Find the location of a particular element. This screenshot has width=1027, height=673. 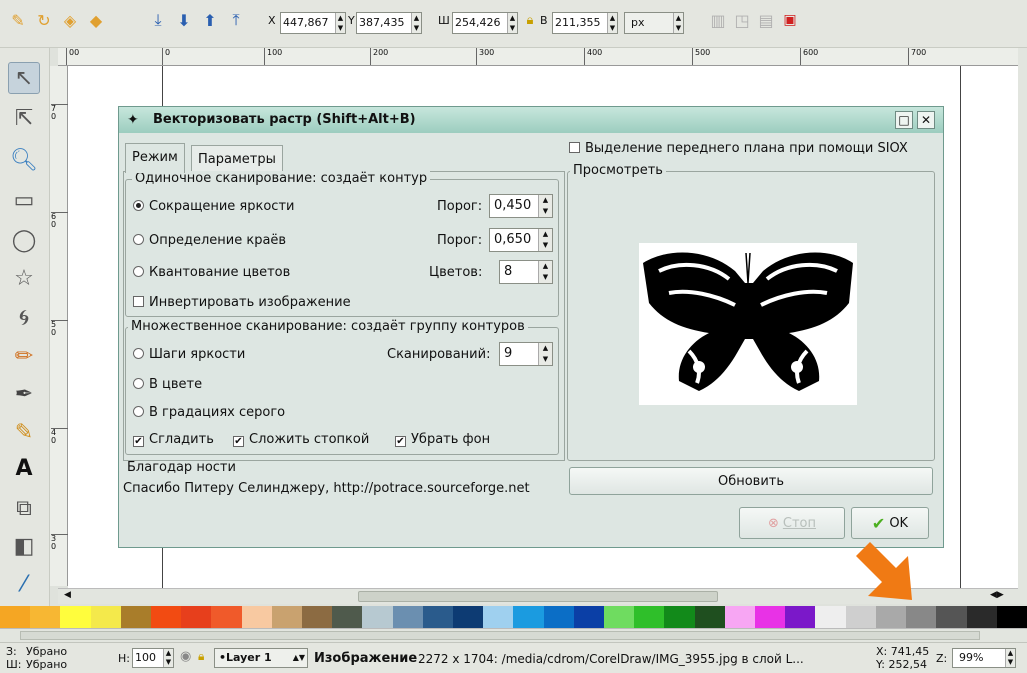

connector-tool-icon: ⧉ is located at coordinates (24, 508).